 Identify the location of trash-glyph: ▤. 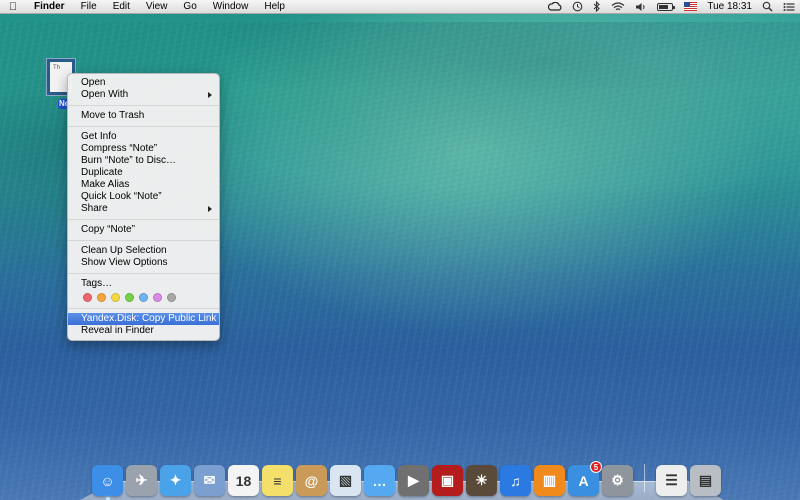
(705, 480).